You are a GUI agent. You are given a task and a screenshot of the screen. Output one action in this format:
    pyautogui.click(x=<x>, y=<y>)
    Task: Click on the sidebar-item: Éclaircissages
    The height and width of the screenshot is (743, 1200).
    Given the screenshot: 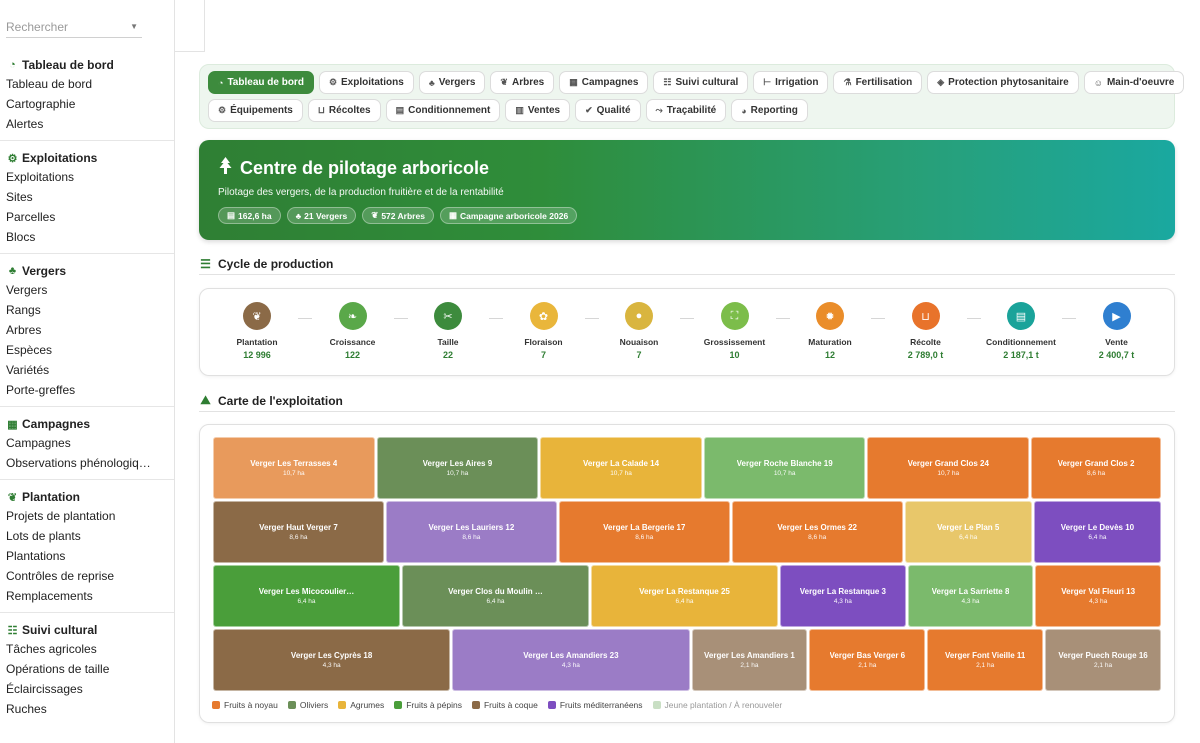 What is the action you would take?
    pyautogui.click(x=87, y=689)
    